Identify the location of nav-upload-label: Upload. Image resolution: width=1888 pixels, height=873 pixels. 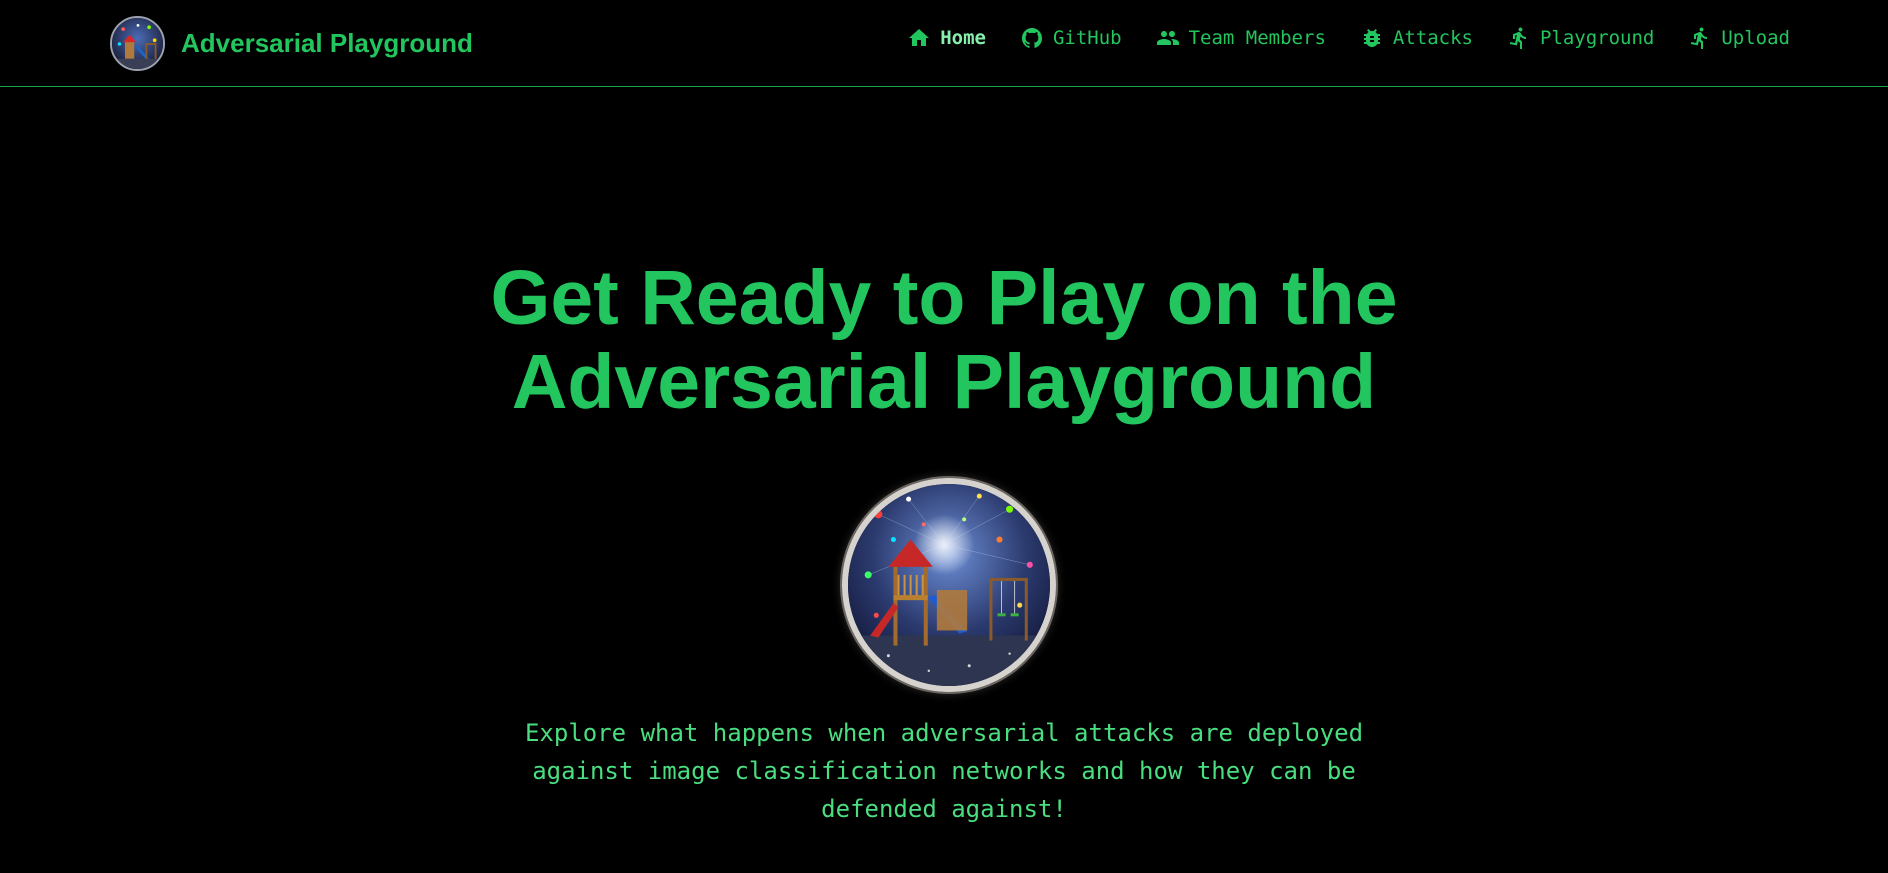
(1755, 38).